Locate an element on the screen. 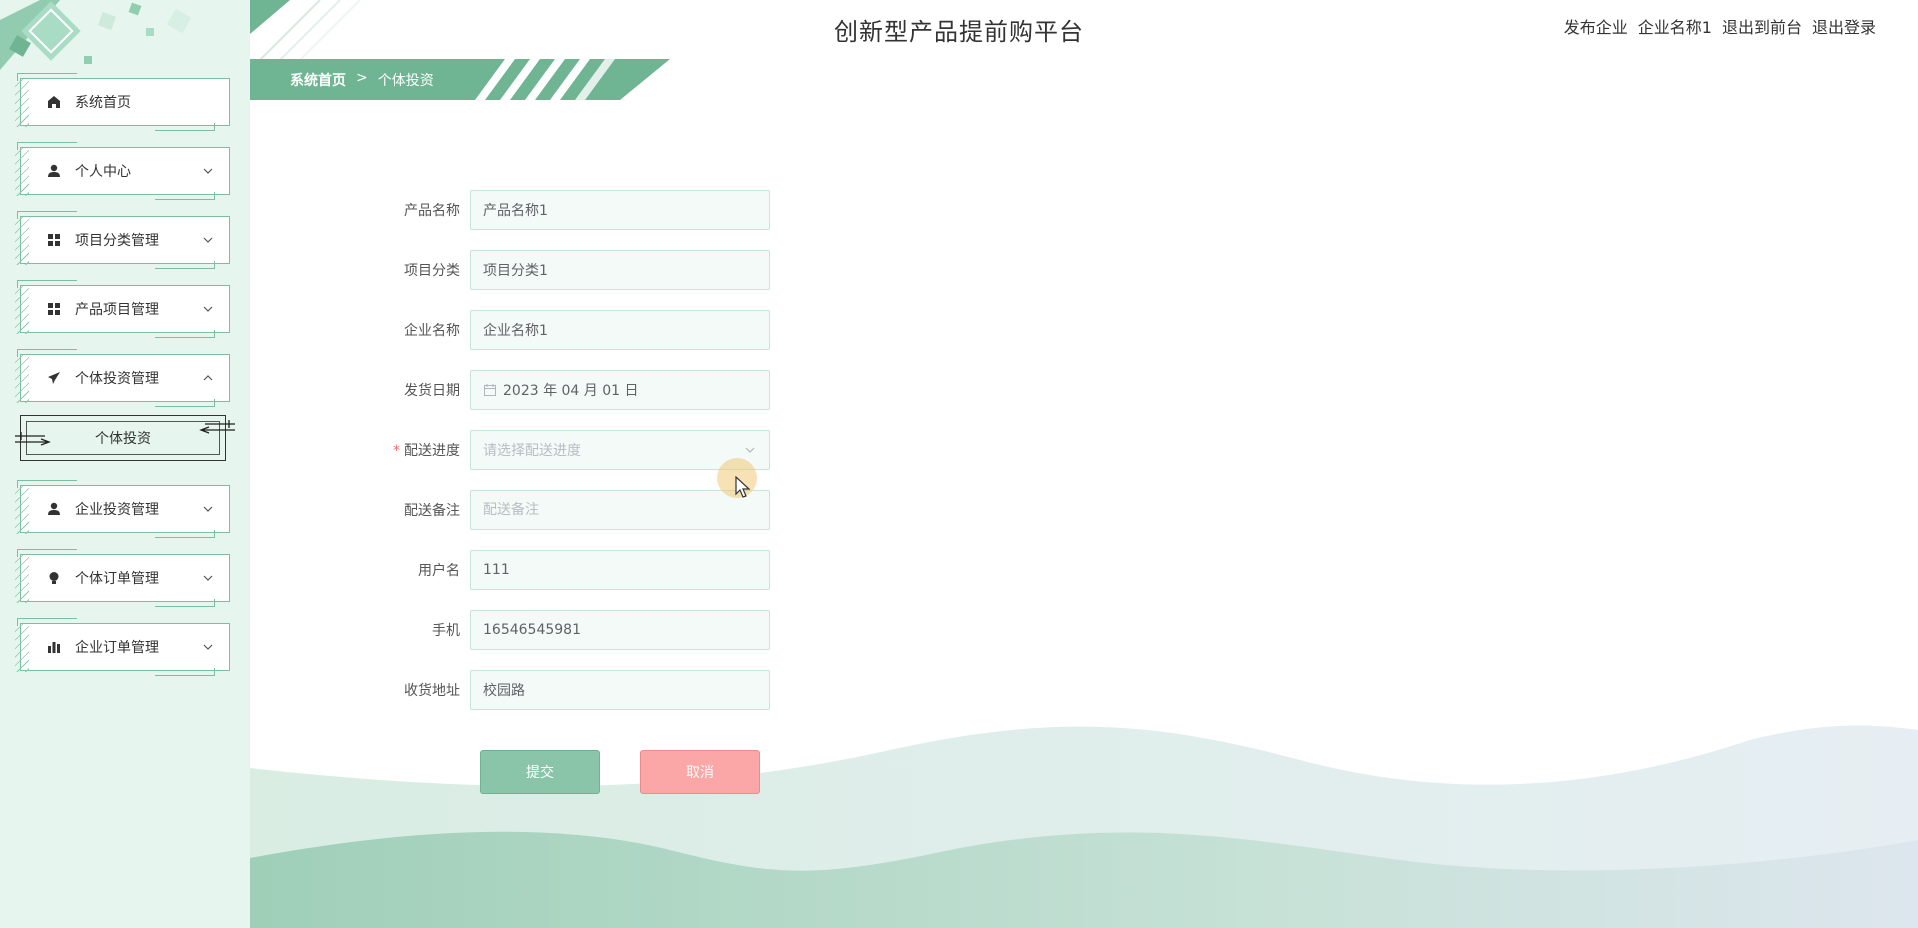 The image size is (1918, 928). delivery-note-input is located at coordinates (620, 510).